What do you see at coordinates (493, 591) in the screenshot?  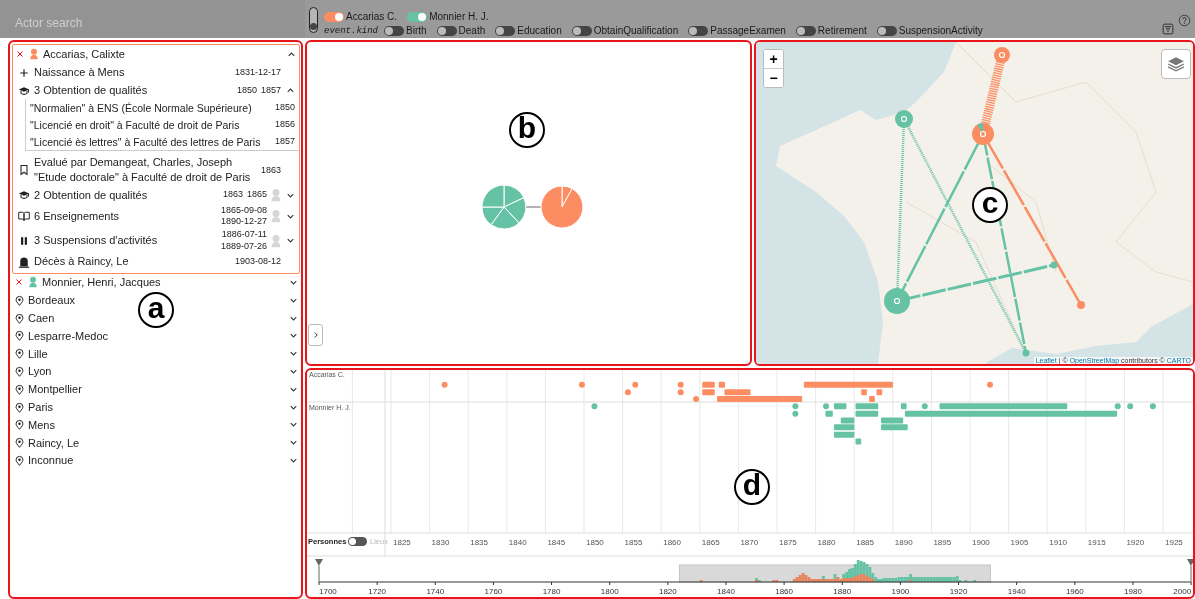 I see `axis-label: 1760` at bounding box center [493, 591].